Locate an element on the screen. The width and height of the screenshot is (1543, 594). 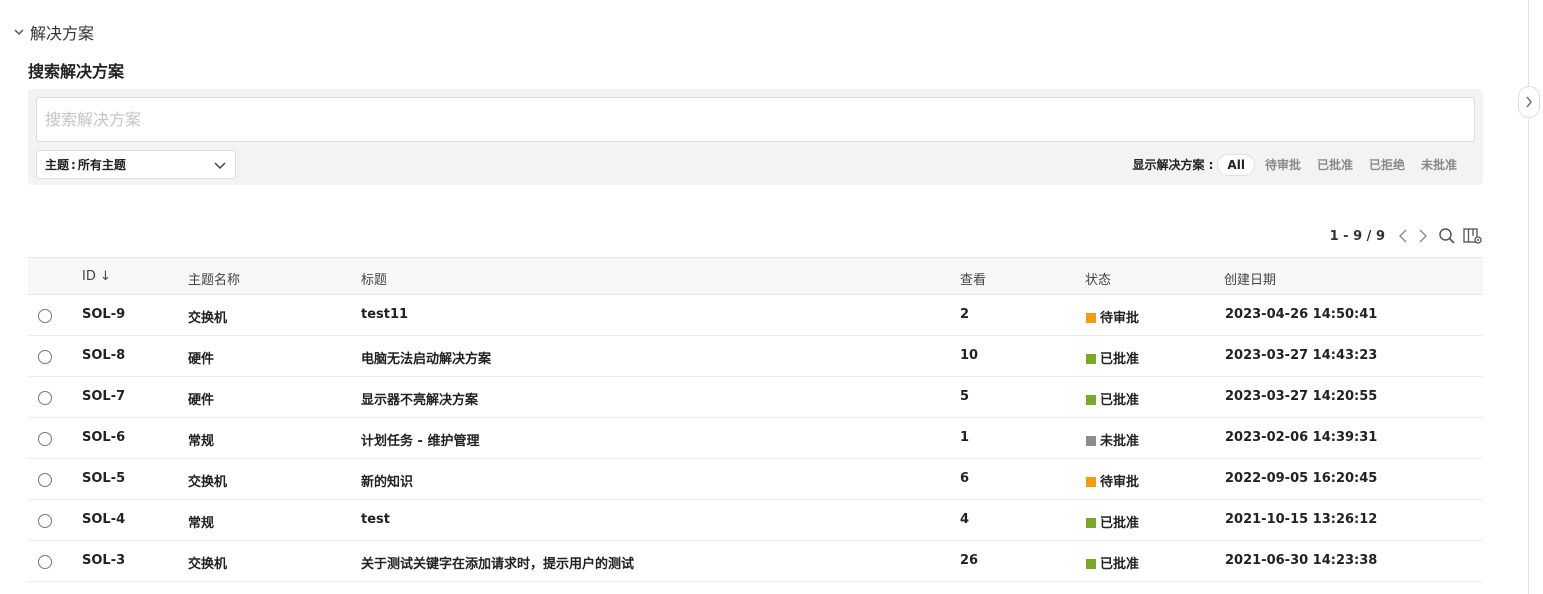
column-header-views: 查看 is located at coordinates (973, 278).